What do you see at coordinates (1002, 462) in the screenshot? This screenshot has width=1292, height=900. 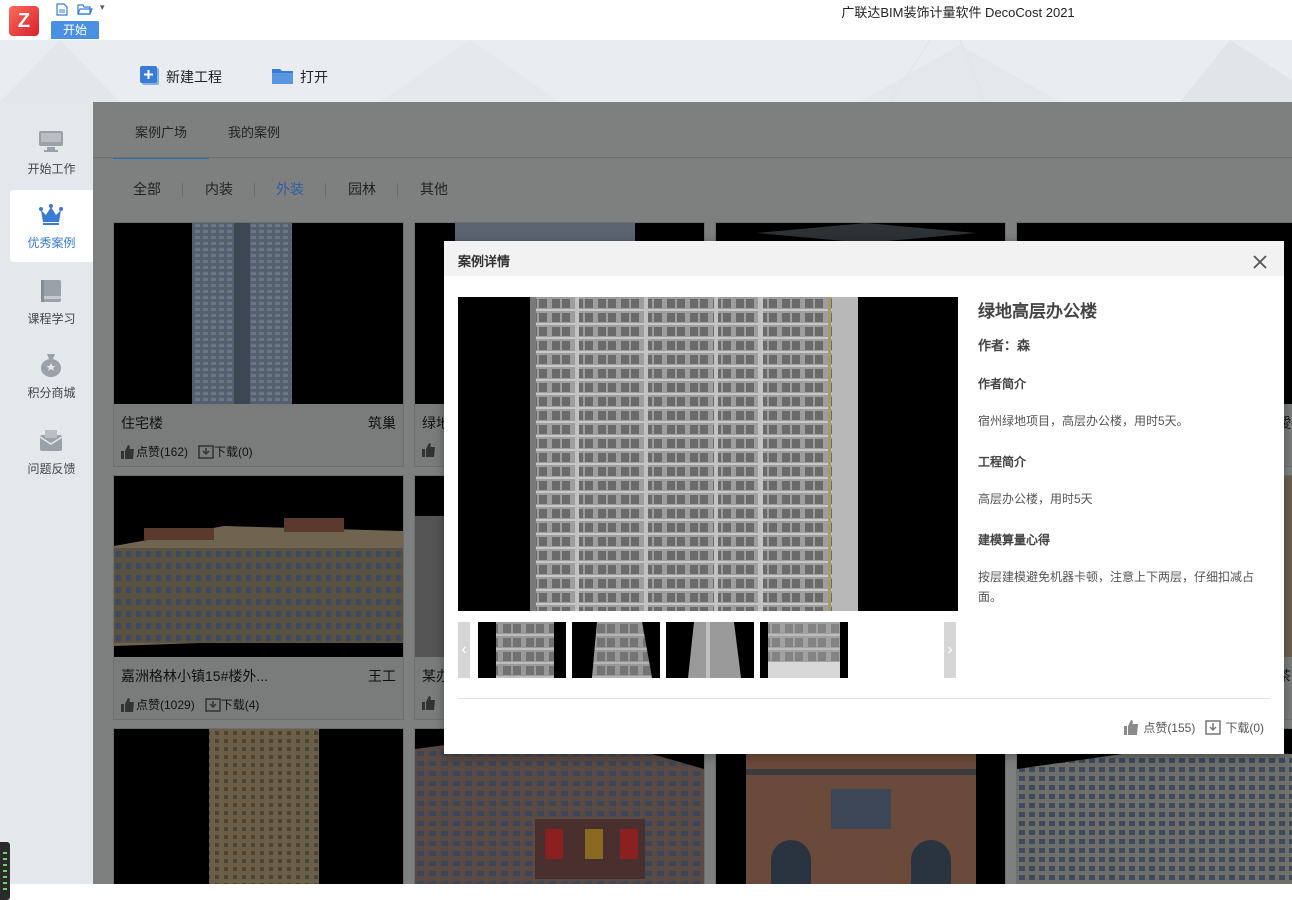 I see `project-intro-heading: 工程简介` at bounding box center [1002, 462].